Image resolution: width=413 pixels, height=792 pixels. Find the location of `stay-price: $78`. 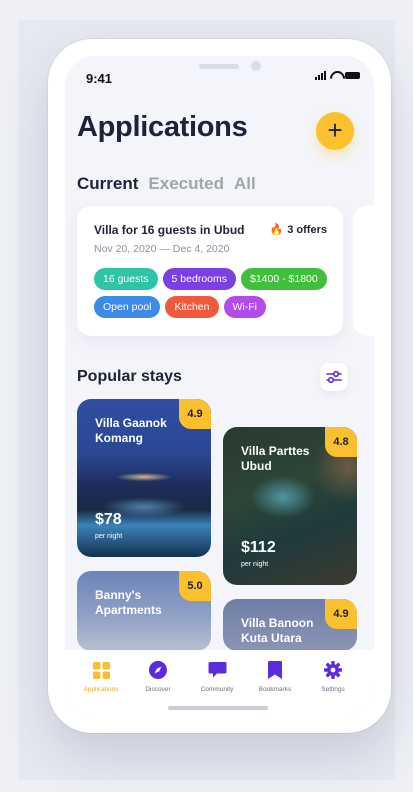

stay-price: $78 is located at coordinates (108, 519).